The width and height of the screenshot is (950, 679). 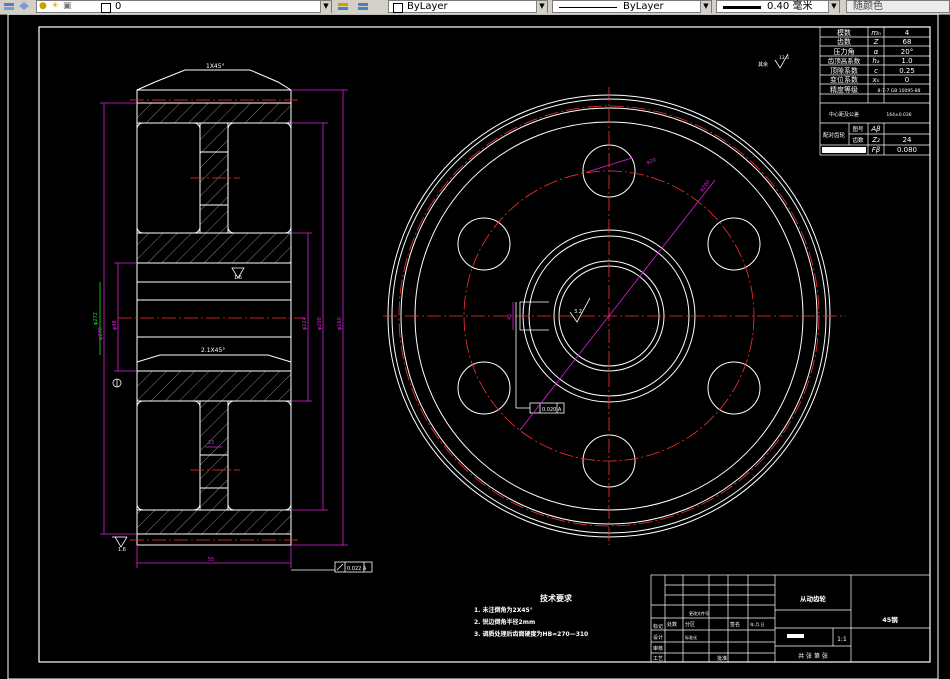 I want to click on param-value: 20°, so click(x=907, y=52).